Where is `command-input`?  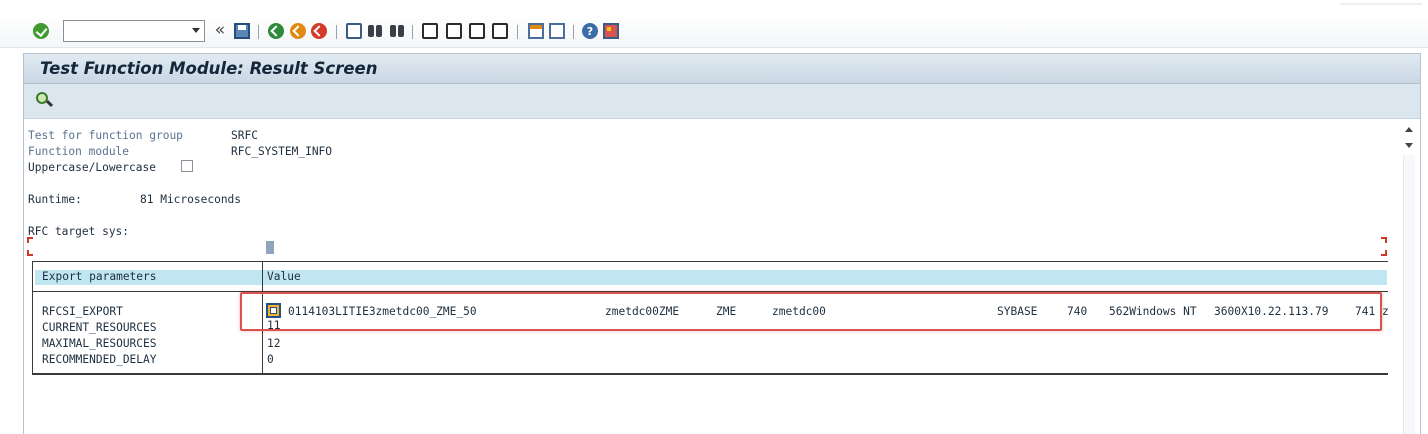 command-input is located at coordinates (124, 32).